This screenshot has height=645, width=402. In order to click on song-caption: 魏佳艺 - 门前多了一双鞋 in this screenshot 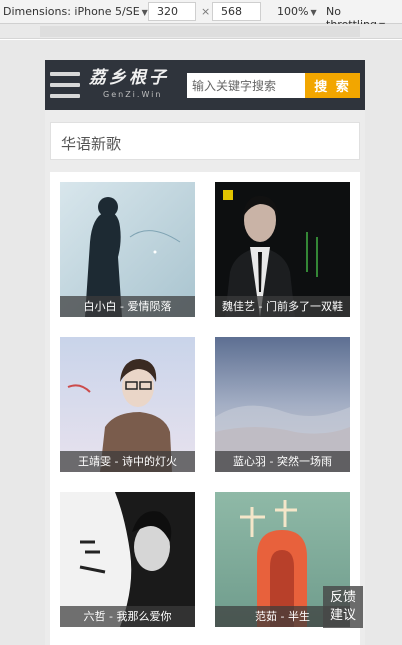, I will do `click(282, 306)`.